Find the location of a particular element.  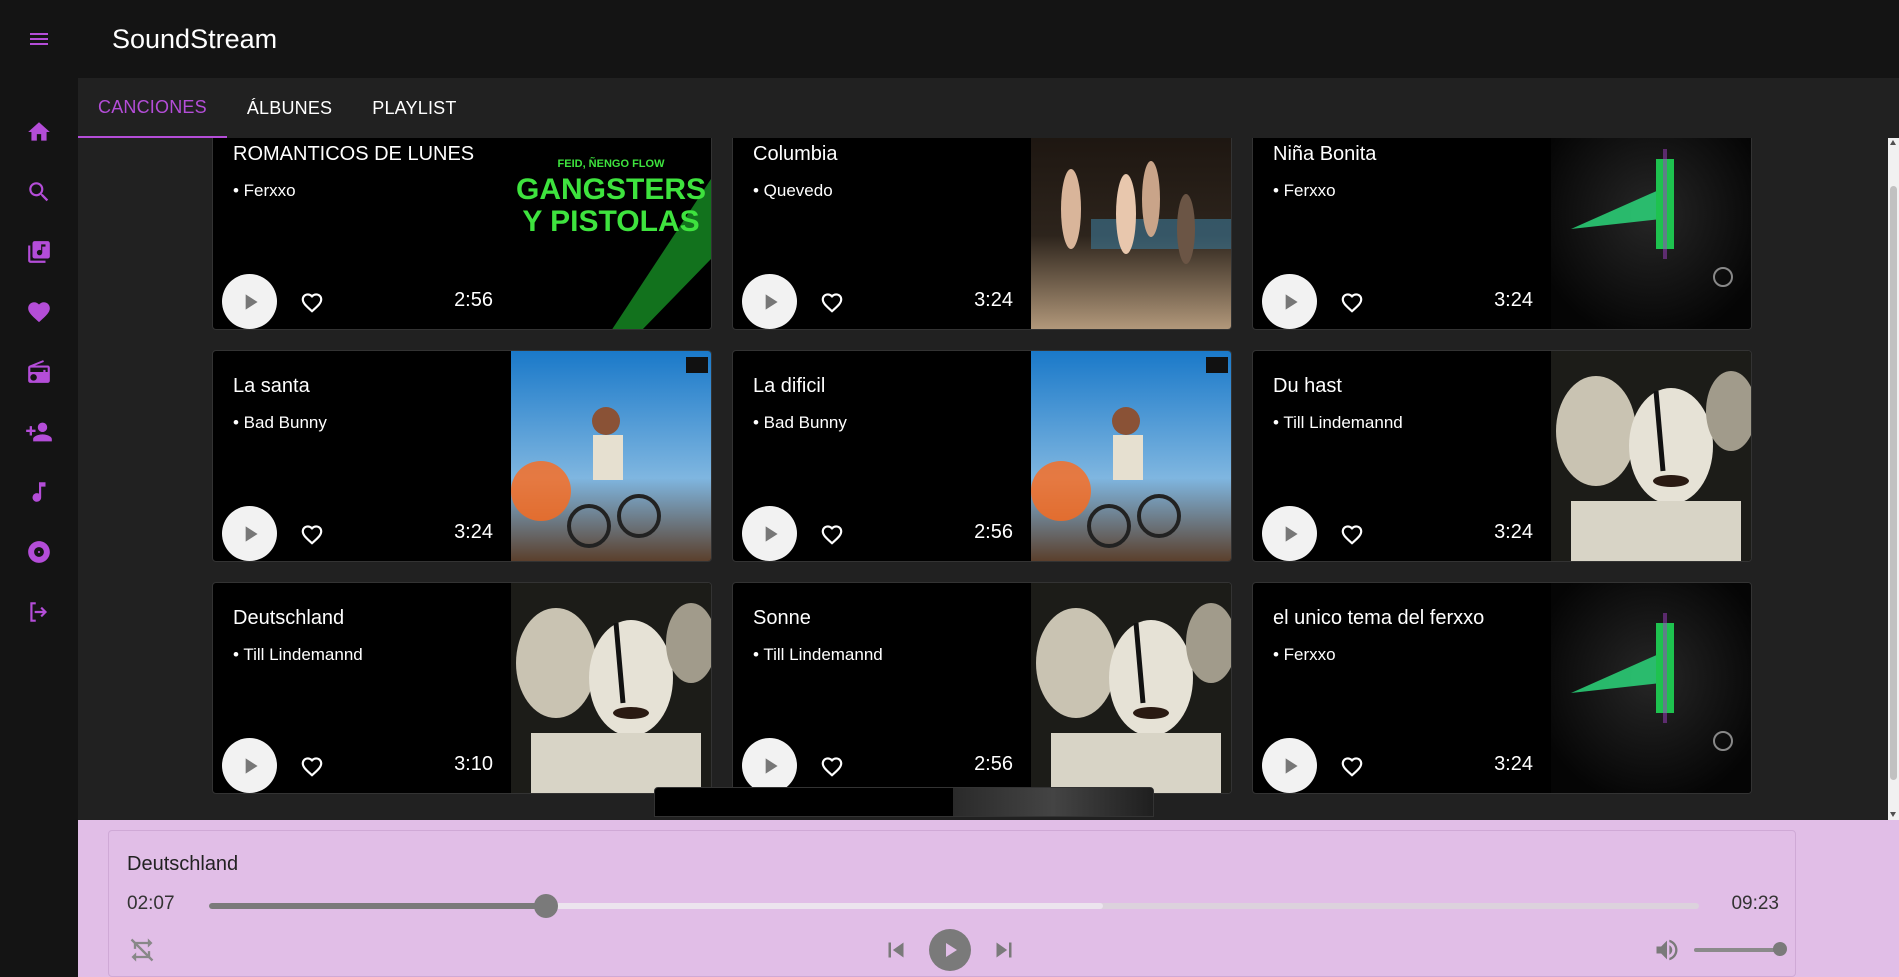

song-artist: • Till Lindemannd is located at coordinates (1338, 422).